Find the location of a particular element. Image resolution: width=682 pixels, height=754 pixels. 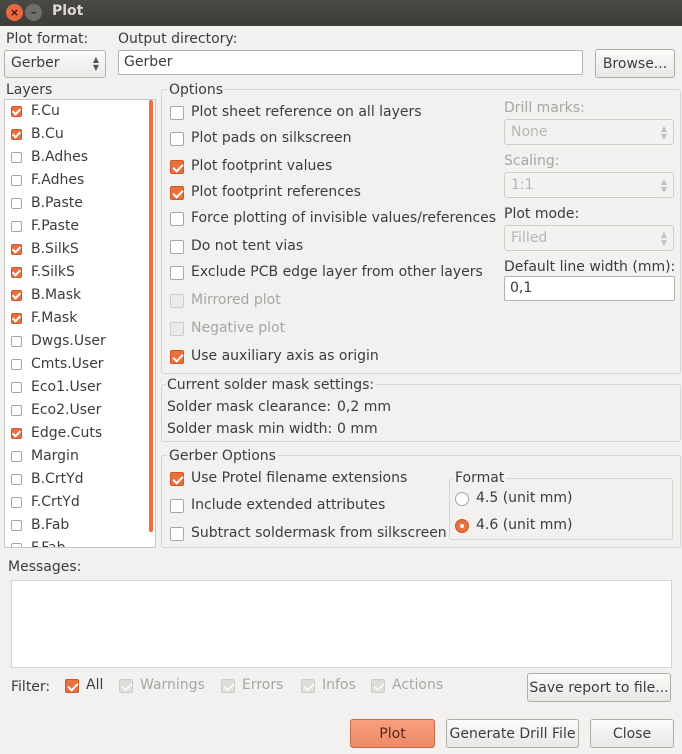

layer-row: F.Mask is located at coordinates (75, 320).